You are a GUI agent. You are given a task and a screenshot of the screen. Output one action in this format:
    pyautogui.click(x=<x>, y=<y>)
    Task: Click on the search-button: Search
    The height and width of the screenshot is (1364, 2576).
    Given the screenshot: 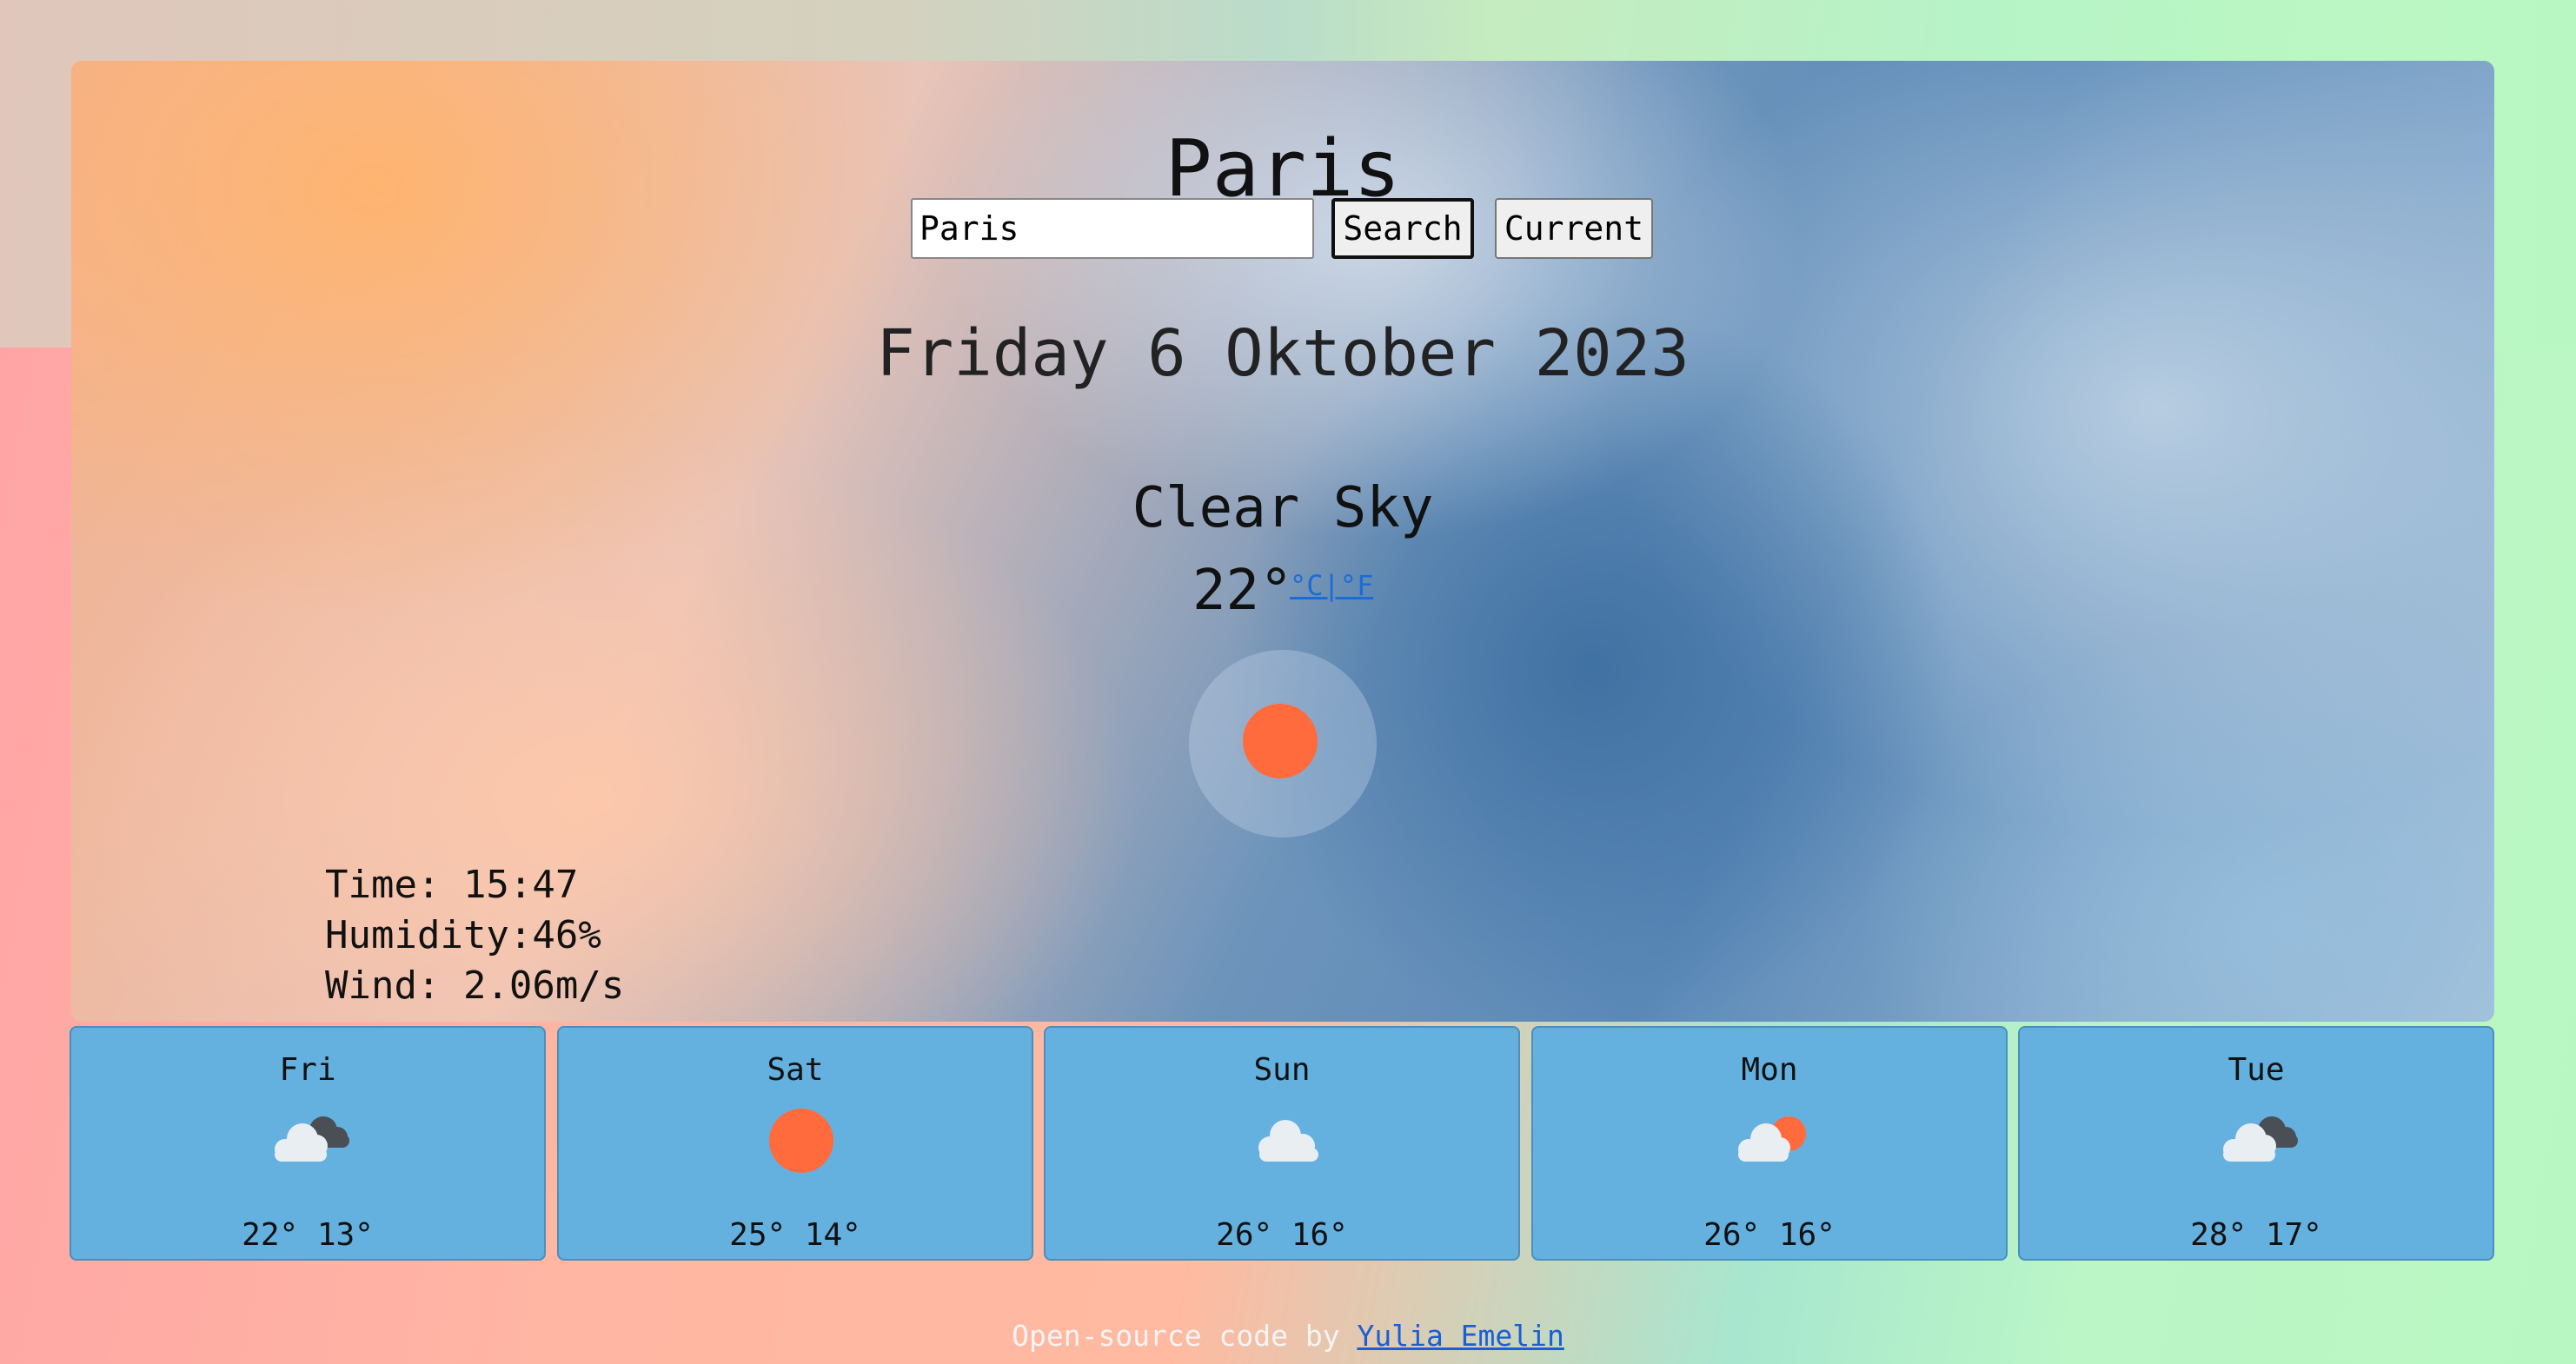 What is the action you would take?
    pyautogui.click(x=1402, y=229)
    